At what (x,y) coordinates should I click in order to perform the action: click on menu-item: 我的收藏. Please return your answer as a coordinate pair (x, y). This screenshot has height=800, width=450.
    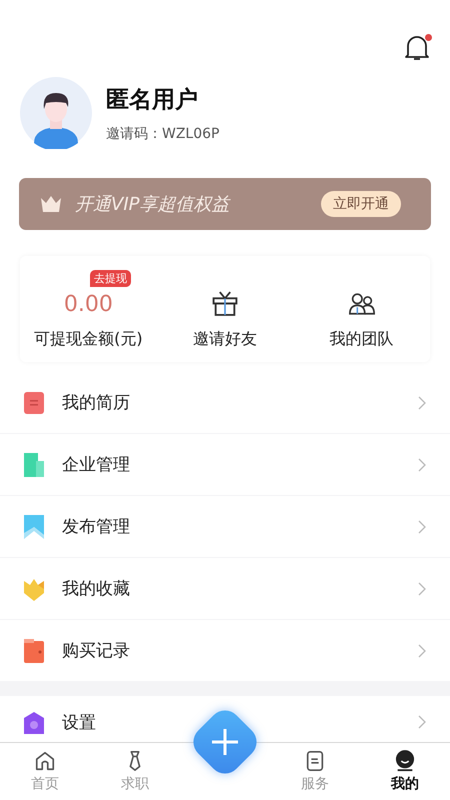
    Looking at the image, I should click on (225, 589).